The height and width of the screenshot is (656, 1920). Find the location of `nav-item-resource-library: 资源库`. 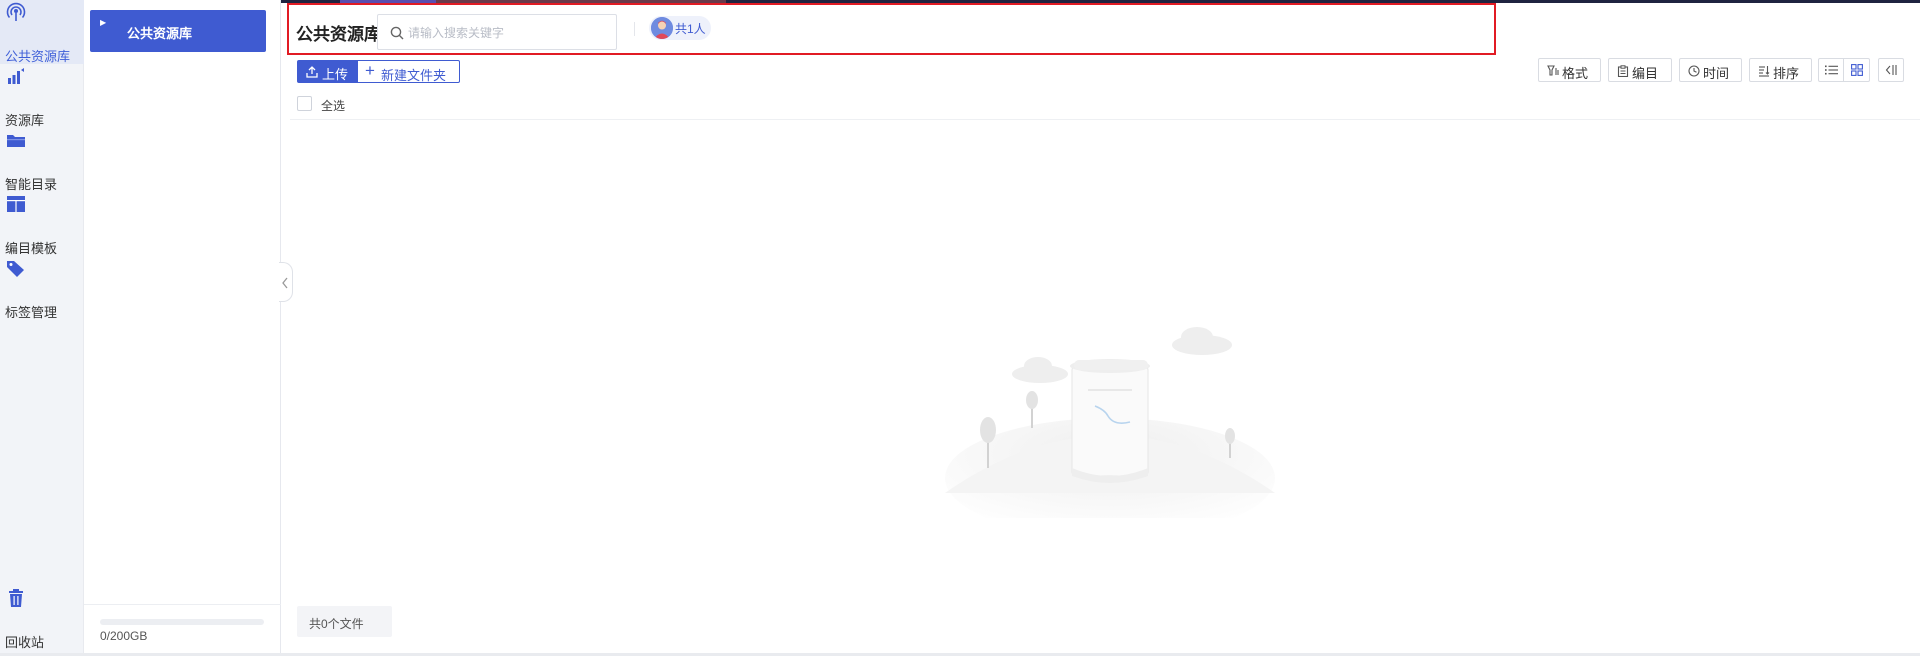

nav-item-resource-library: 资源库 is located at coordinates (42, 96).